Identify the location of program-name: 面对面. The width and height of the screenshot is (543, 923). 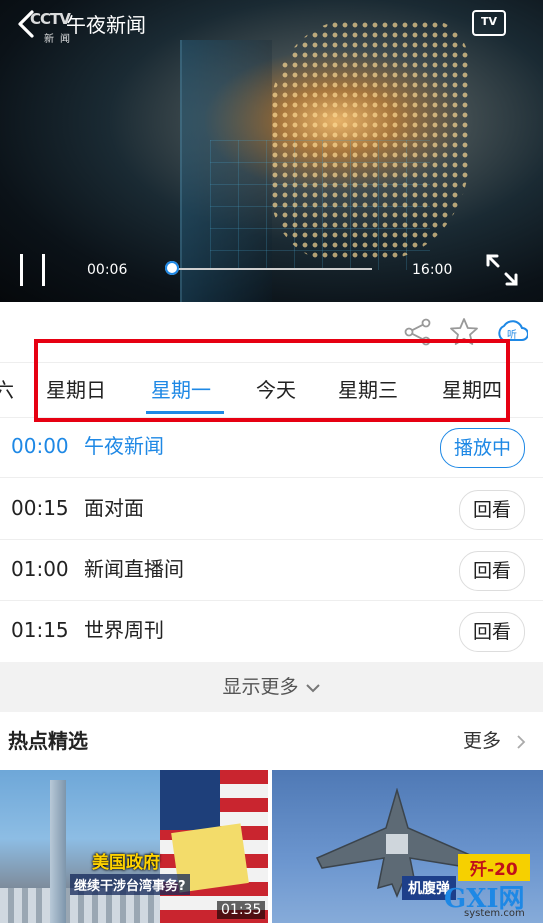
(114, 508).